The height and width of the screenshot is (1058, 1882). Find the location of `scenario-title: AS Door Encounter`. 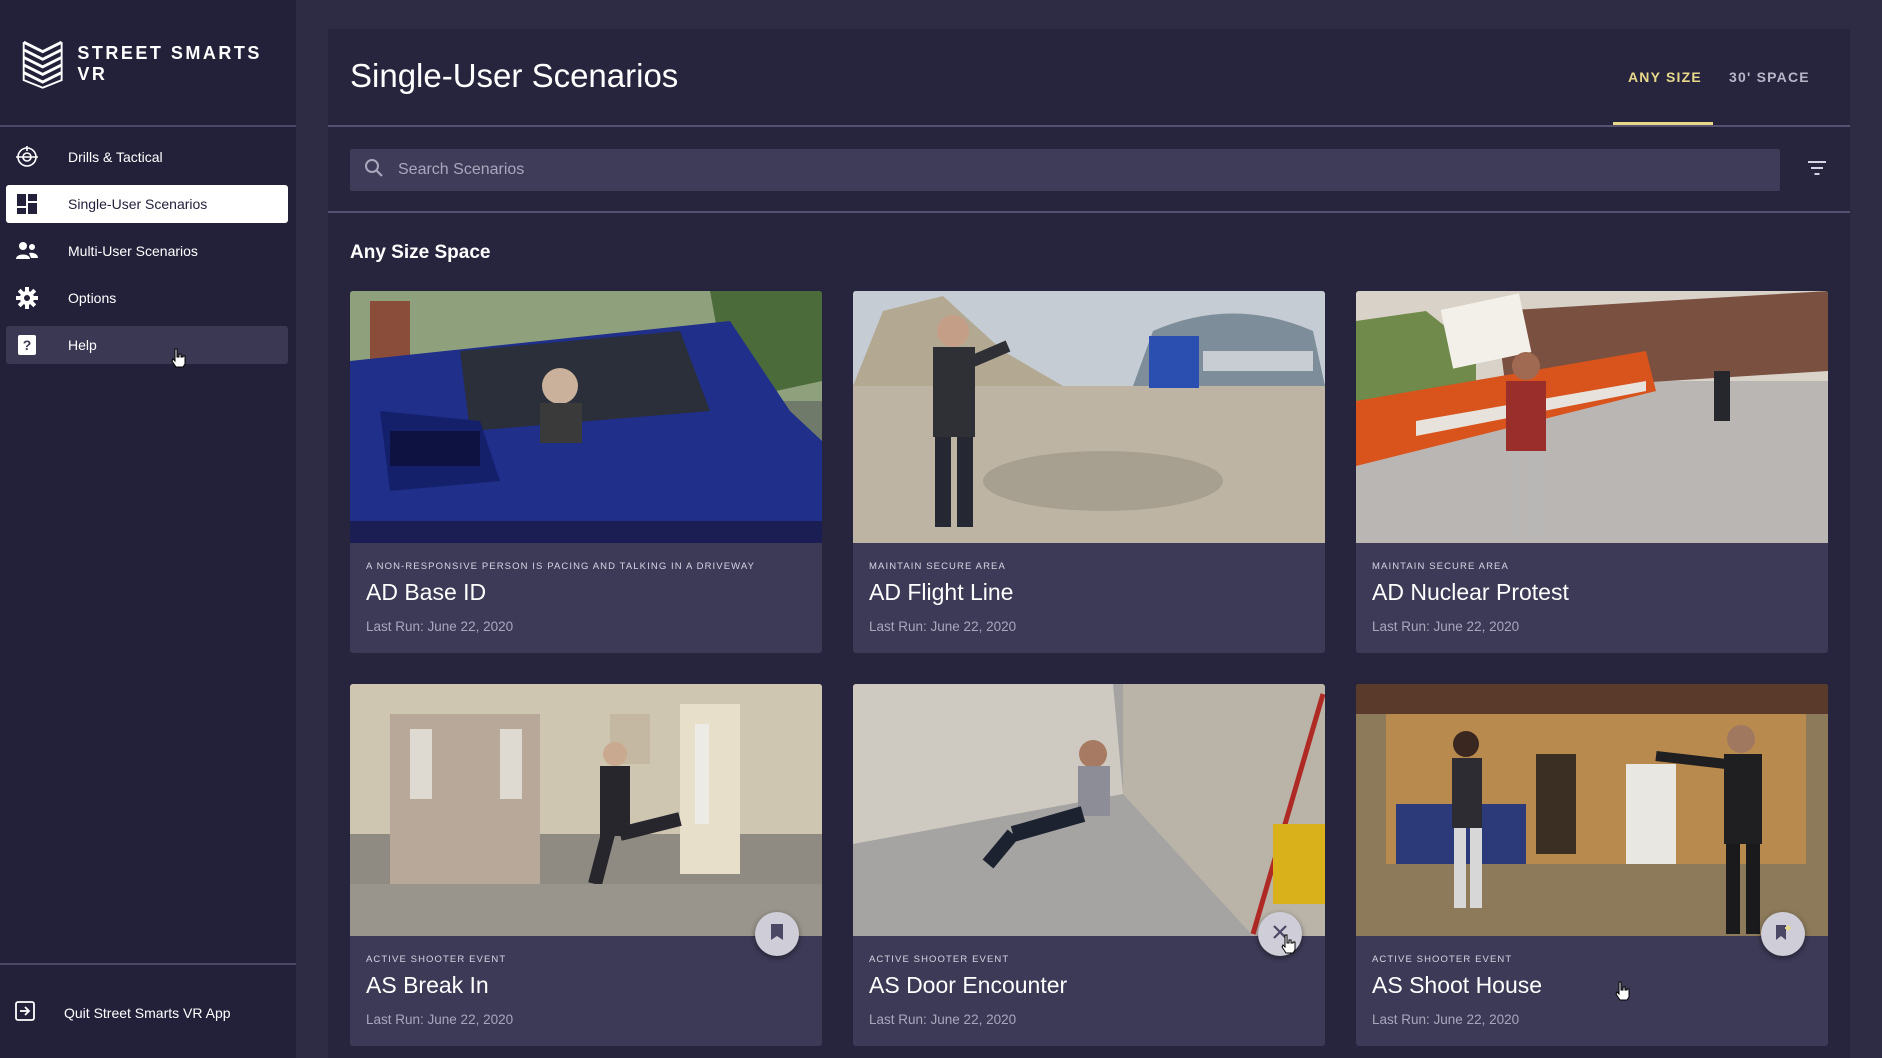

scenario-title: AS Door Encounter is located at coordinates (968, 985).